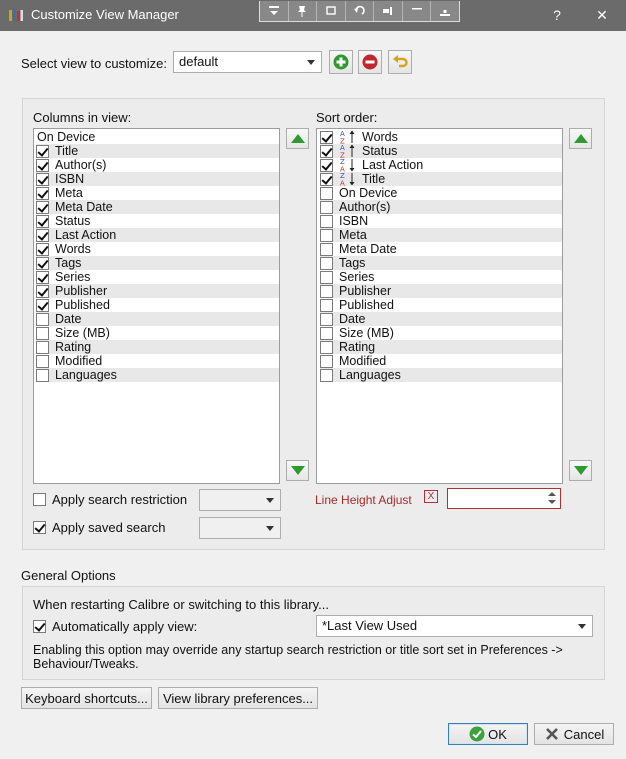 The height and width of the screenshot is (759, 626). Describe the element at coordinates (157, 165) in the screenshot. I see `columns-list-item: Author(s)` at that location.